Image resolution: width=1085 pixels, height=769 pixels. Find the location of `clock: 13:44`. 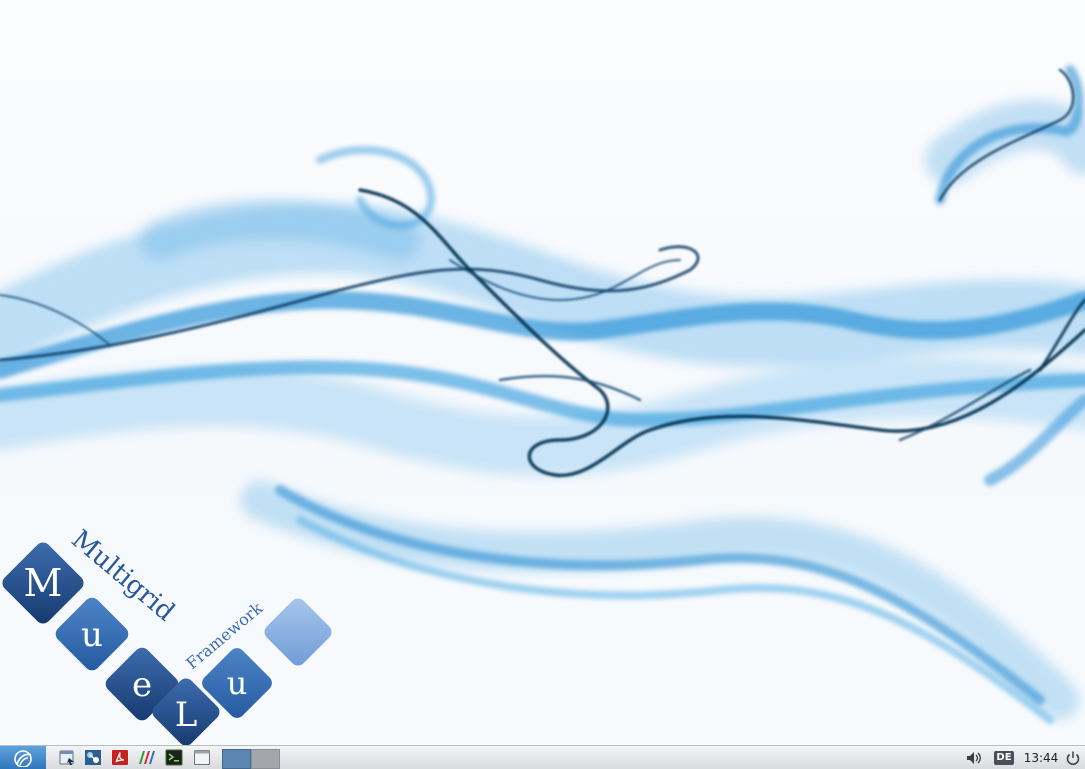

clock: 13:44 is located at coordinates (1041, 757).